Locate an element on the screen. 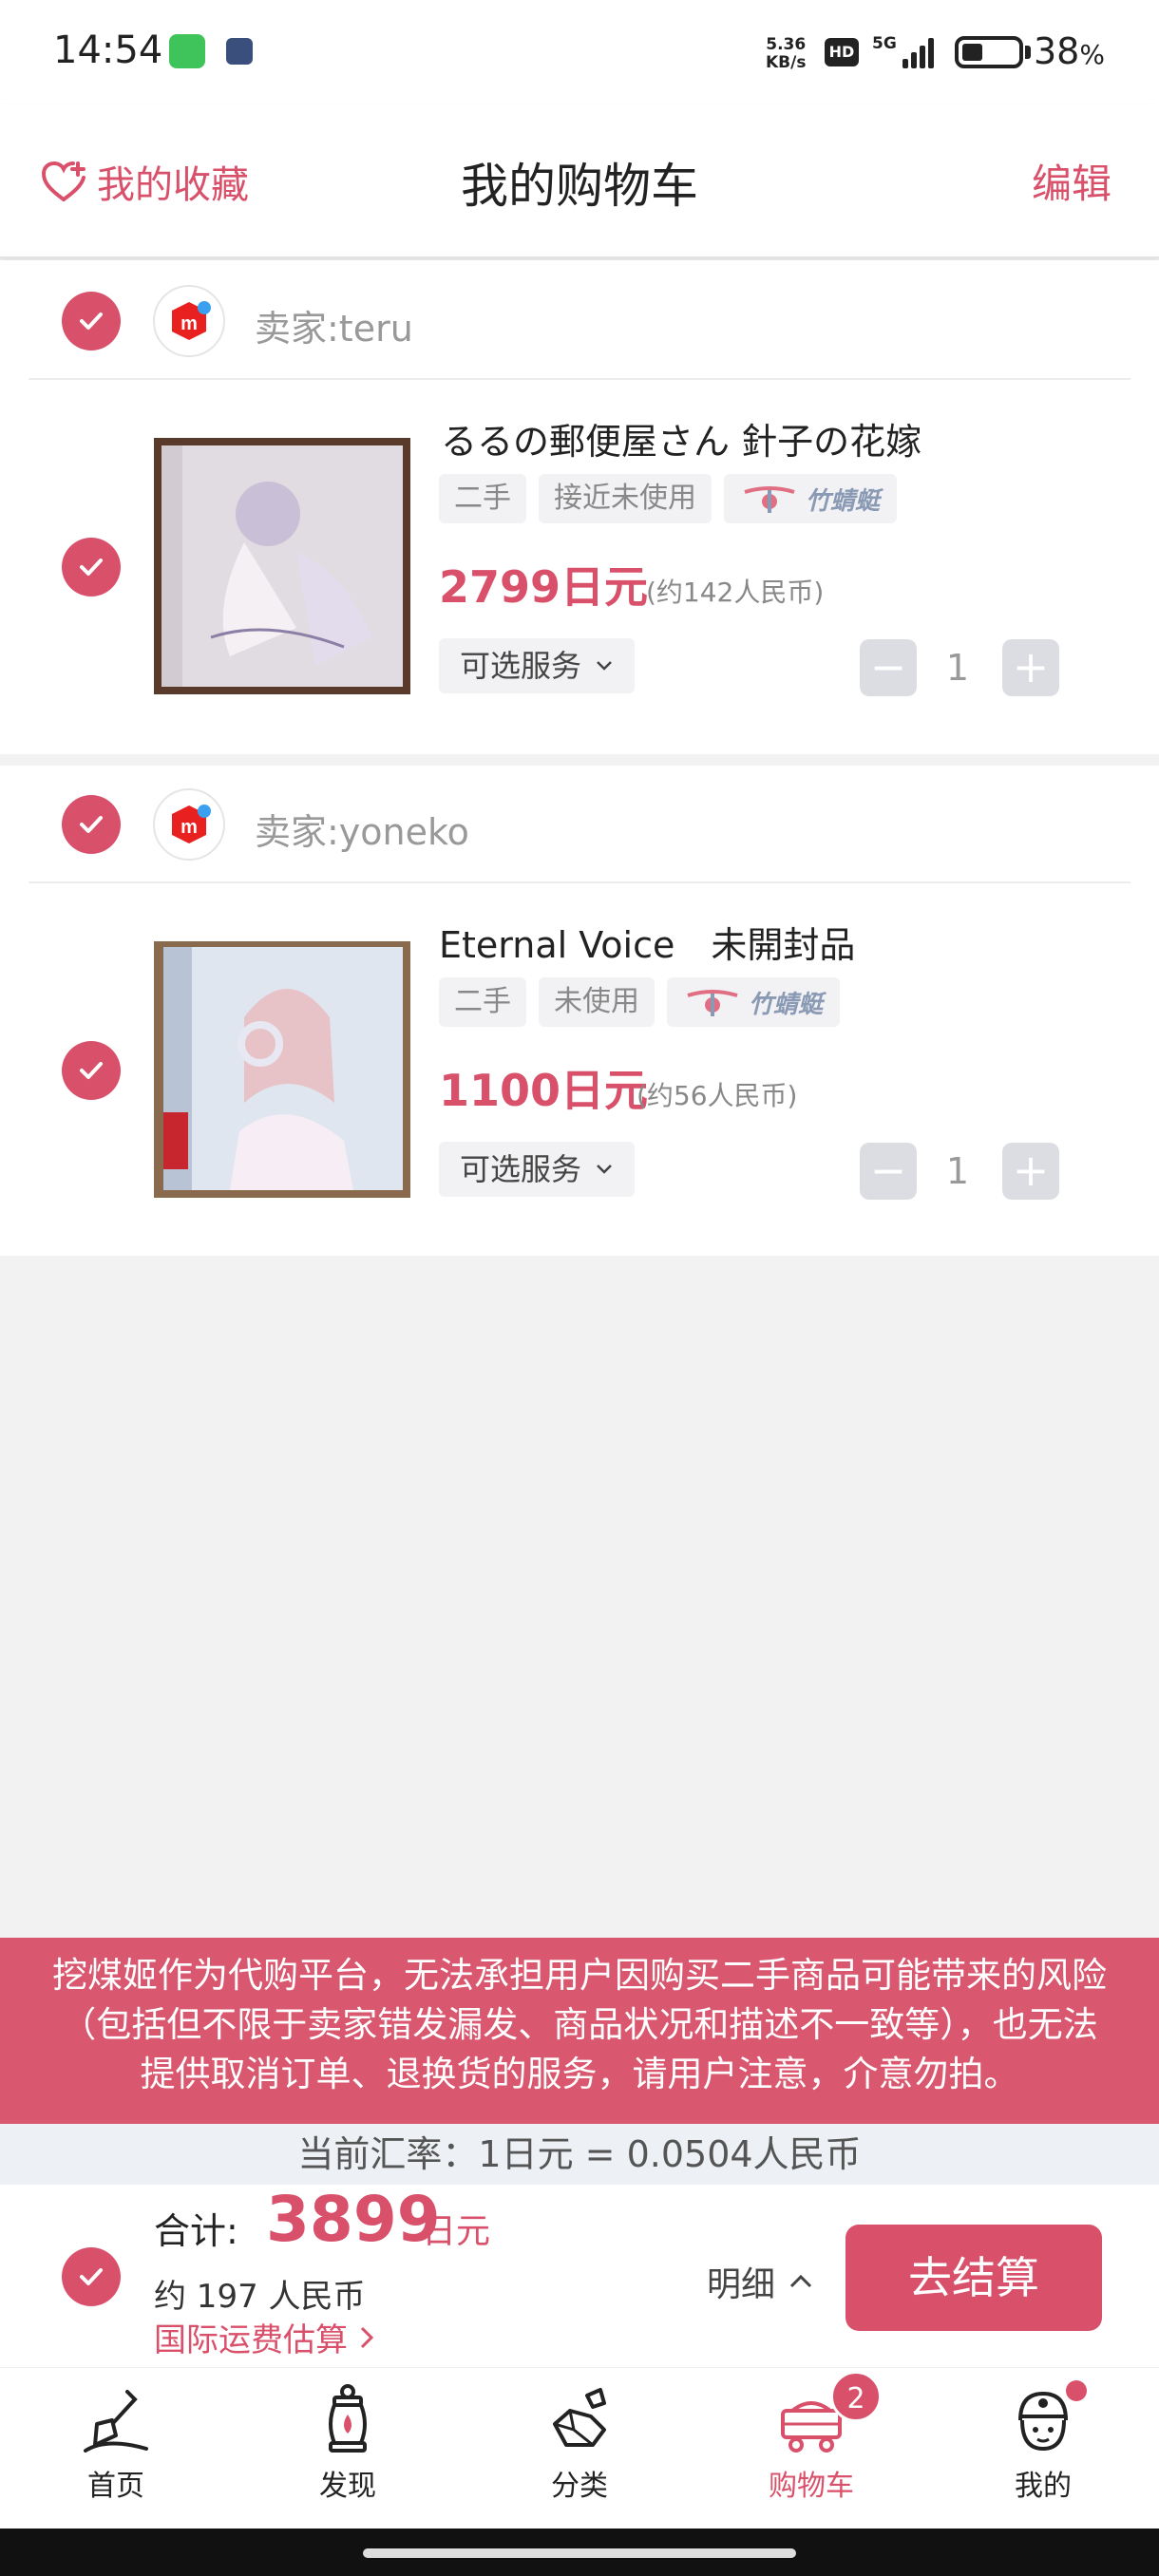 Image resolution: width=1159 pixels, height=2576 pixels. chevron-up-icon is located at coordinates (800, 2281).